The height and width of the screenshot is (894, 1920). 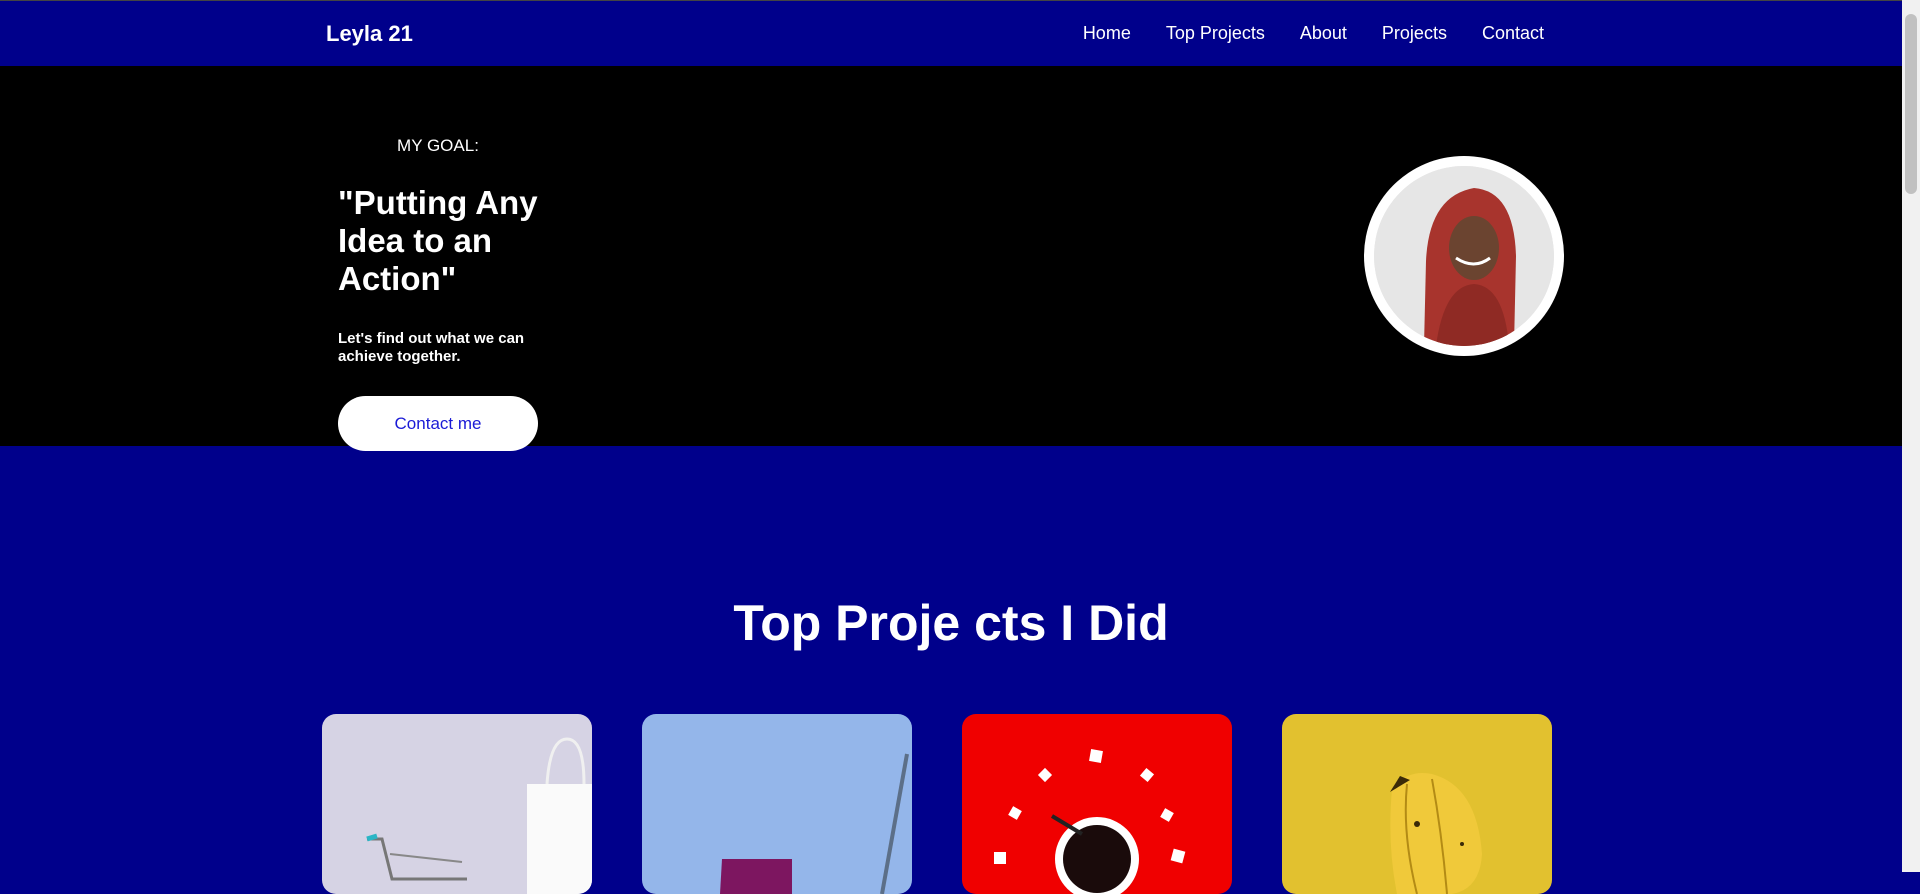 I want to click on bananas-yellow-image, so click(x=1417, y=804).